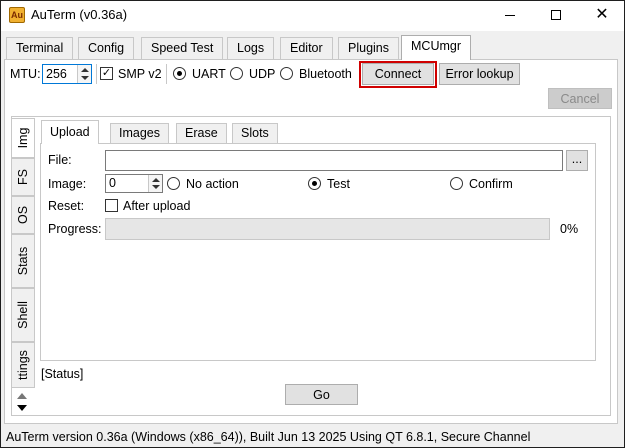  Describe the element at coordinates (201, 133) in the screenshot. I see `subtab-erase: Erase` at that location.